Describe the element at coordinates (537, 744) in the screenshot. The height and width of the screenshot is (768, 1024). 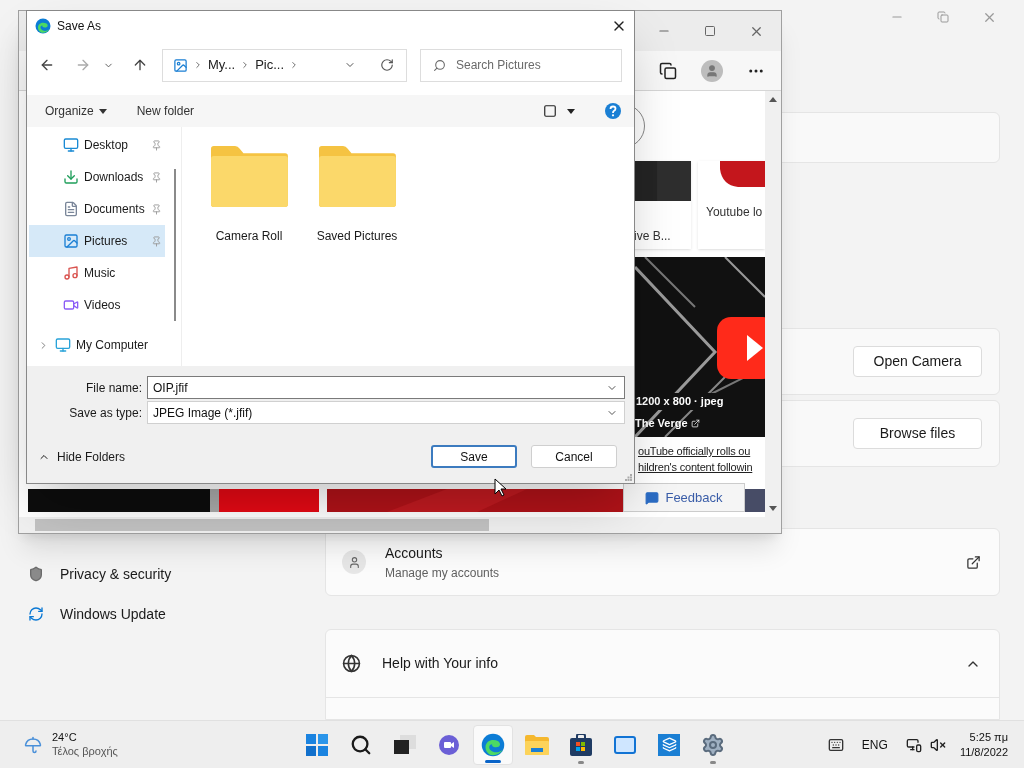
I see `folder-icon` at that location.